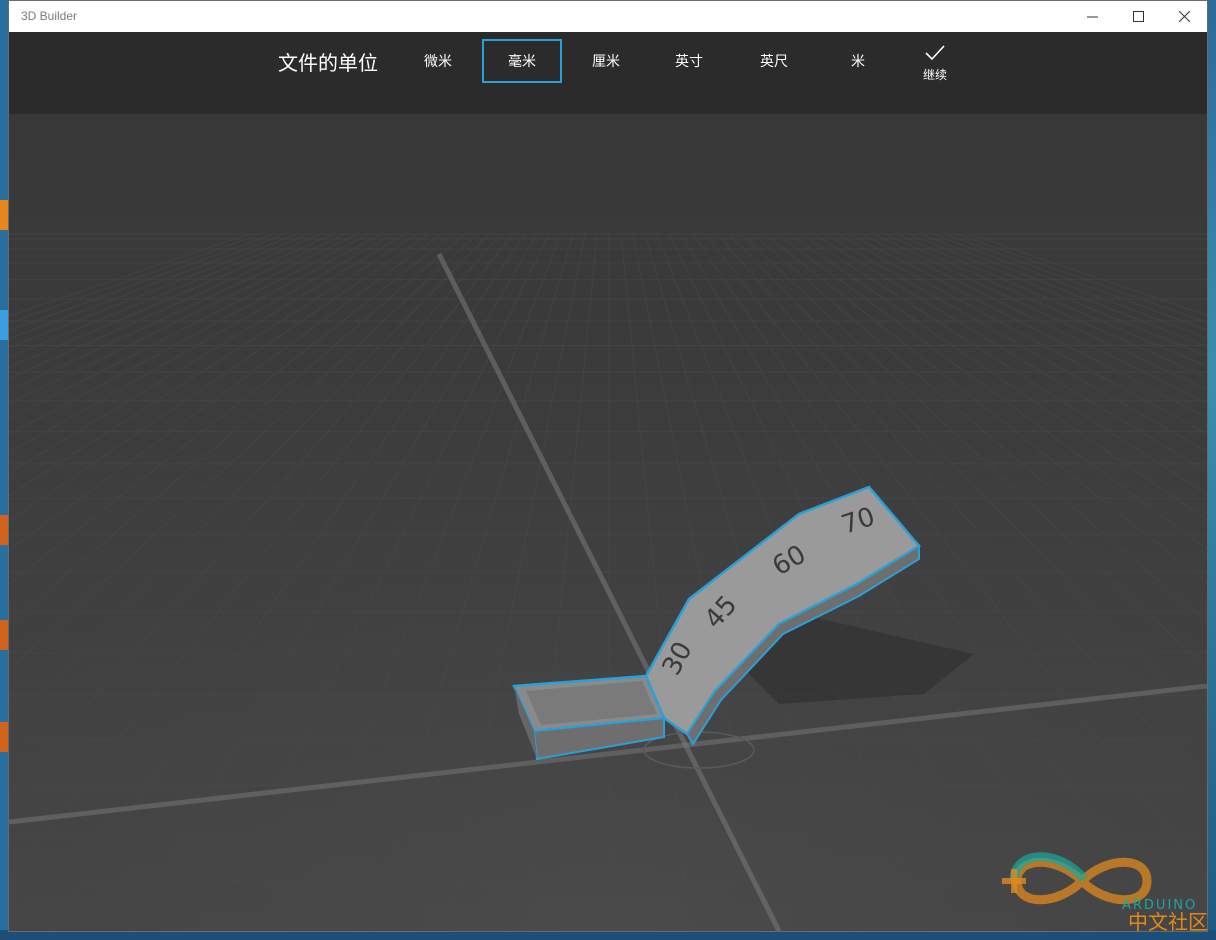  What do you see at coordinates (934, 75) in the screenshot?
I see `continue-label: 继续` at bounding box center [934, 75].